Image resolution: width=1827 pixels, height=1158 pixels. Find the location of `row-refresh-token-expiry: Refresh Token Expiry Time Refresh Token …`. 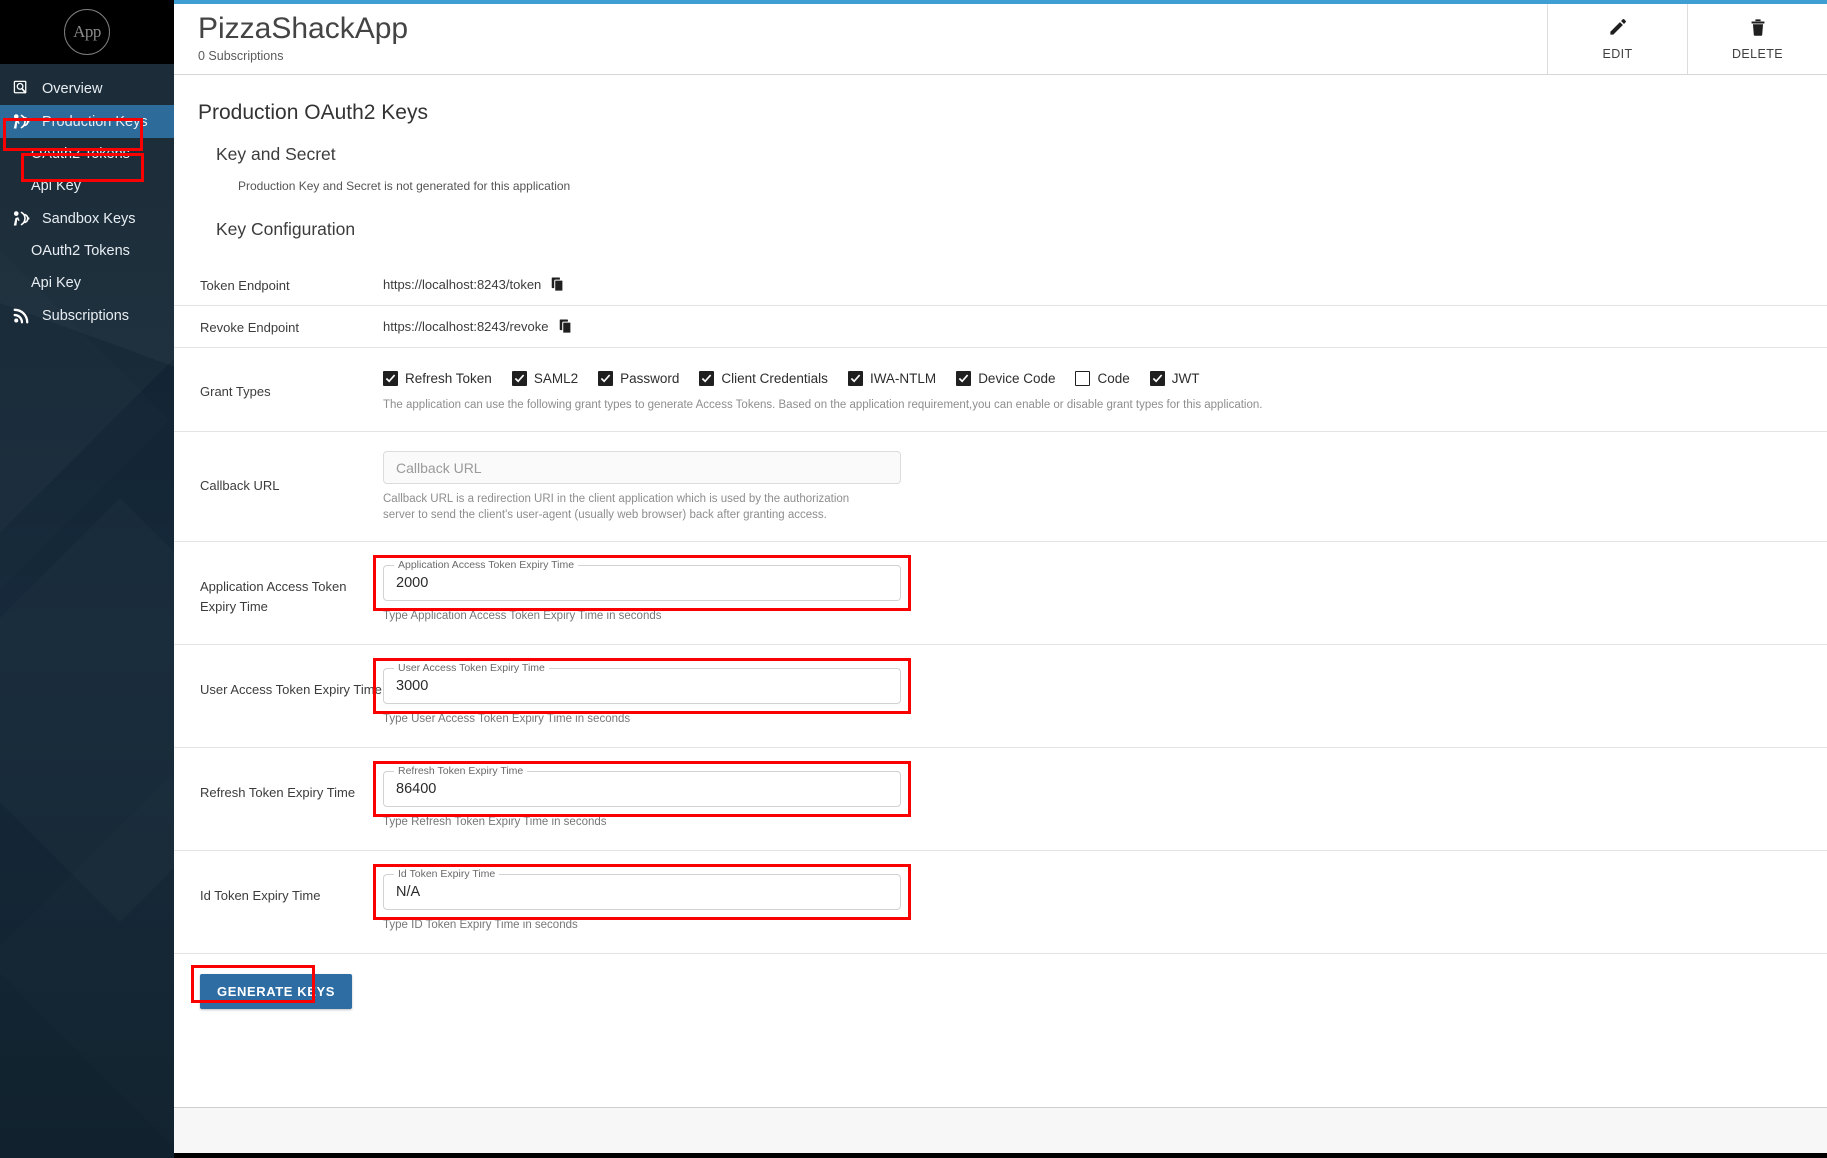

row-refresh-token-expiry: Refresh Token Expiry Time Refresh Token … is located at coordinates (1000, 799).